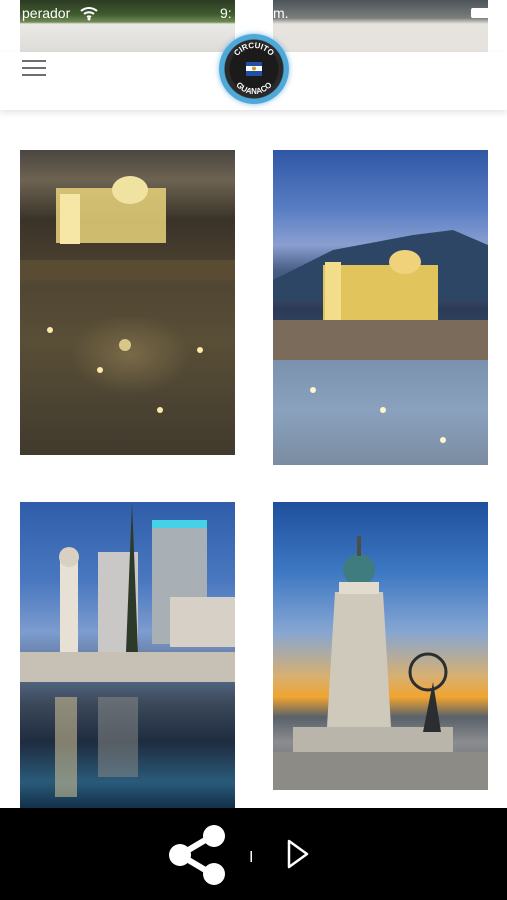 The image size is (507, 900). I want to click on plaza-night-scene, so click(127, 315).